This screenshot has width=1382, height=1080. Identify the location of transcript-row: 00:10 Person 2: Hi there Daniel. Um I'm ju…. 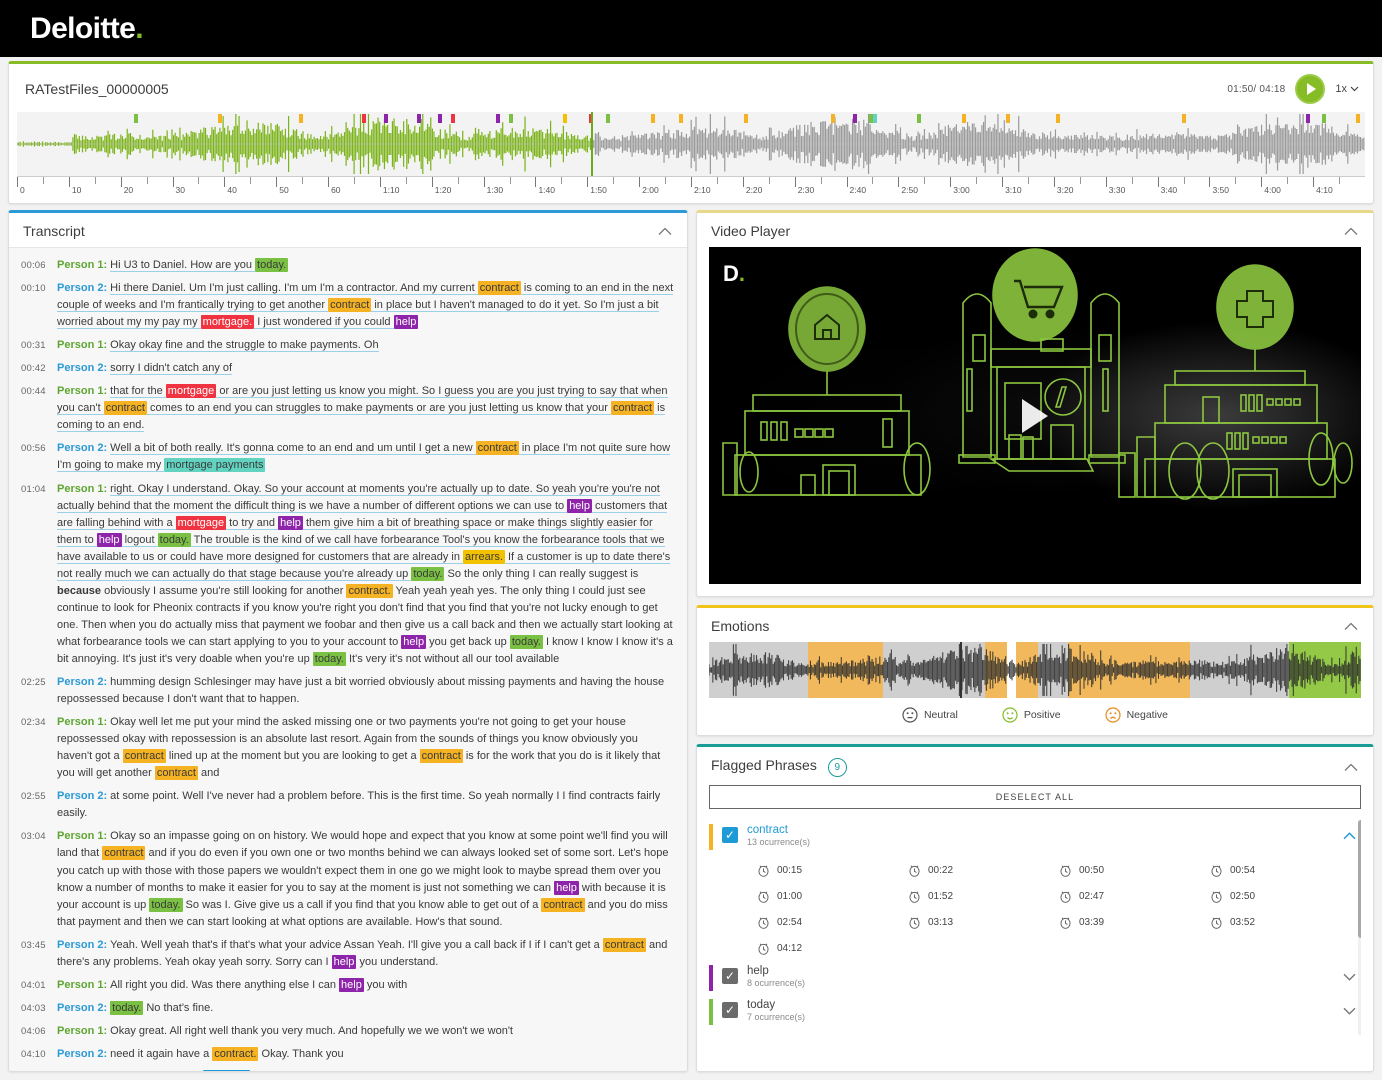
(348, 305).